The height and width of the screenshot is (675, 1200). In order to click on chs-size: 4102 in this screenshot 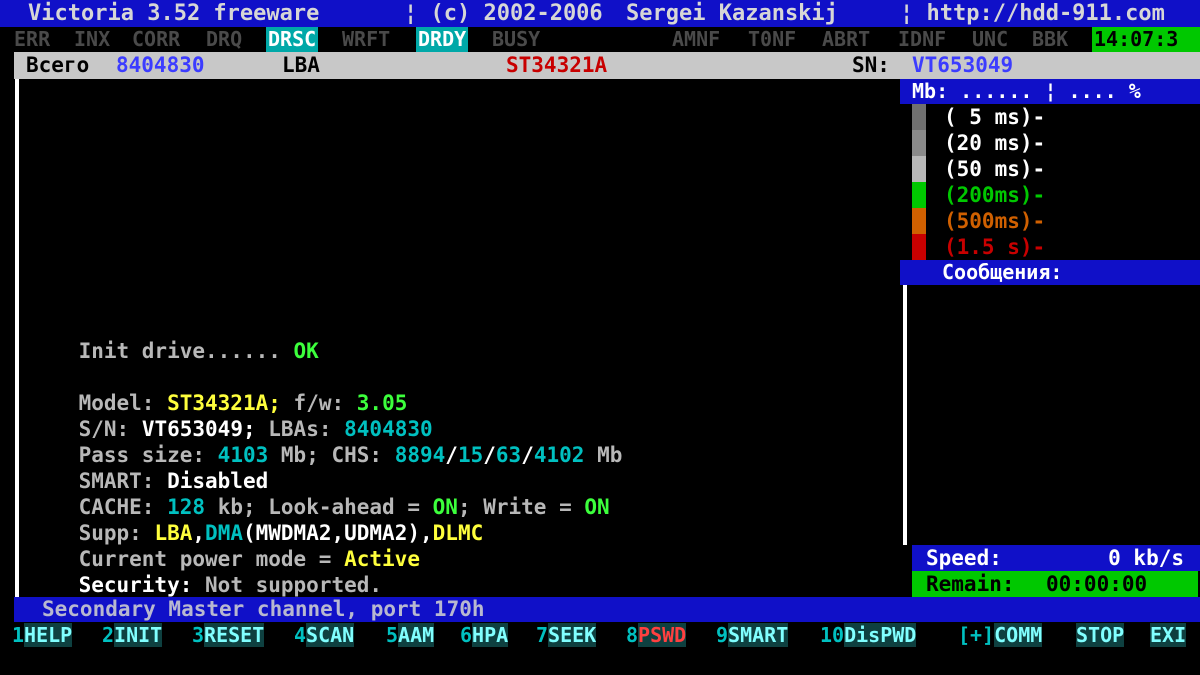, I will do `click(559, 455)`.